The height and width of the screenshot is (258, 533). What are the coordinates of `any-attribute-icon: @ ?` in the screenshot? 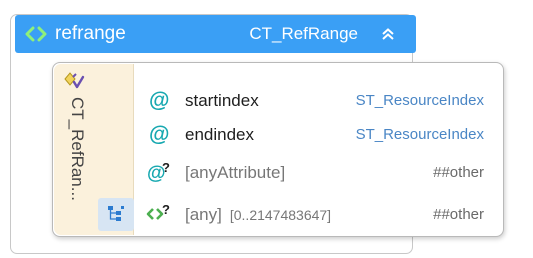 It's located at (158, 172).